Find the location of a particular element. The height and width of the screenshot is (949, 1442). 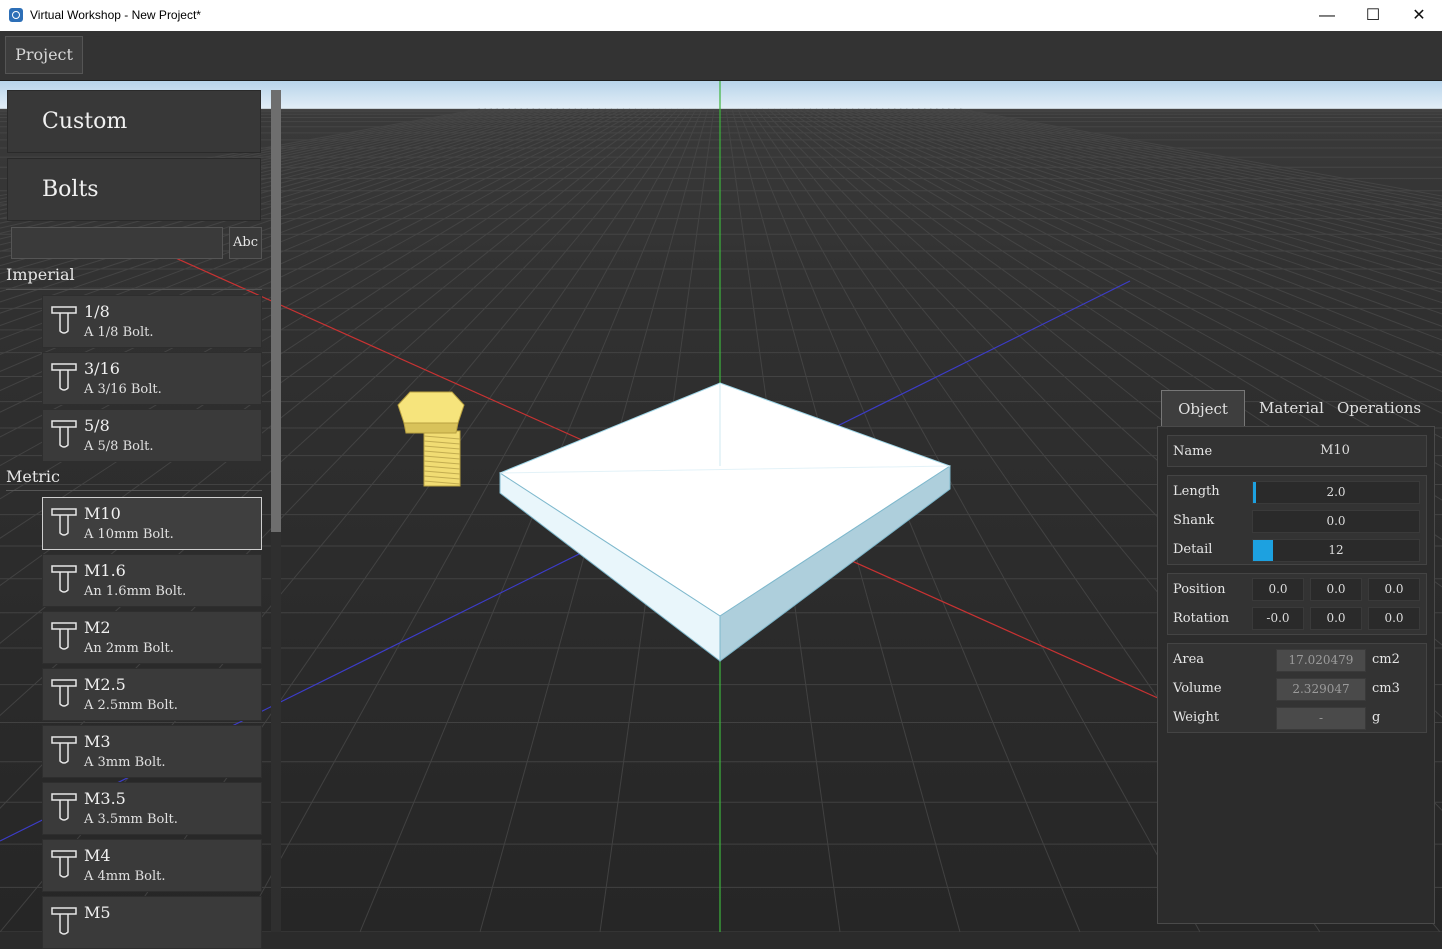

bolt-description: A 10mm Bolt. is located at coordinates (129, 534).